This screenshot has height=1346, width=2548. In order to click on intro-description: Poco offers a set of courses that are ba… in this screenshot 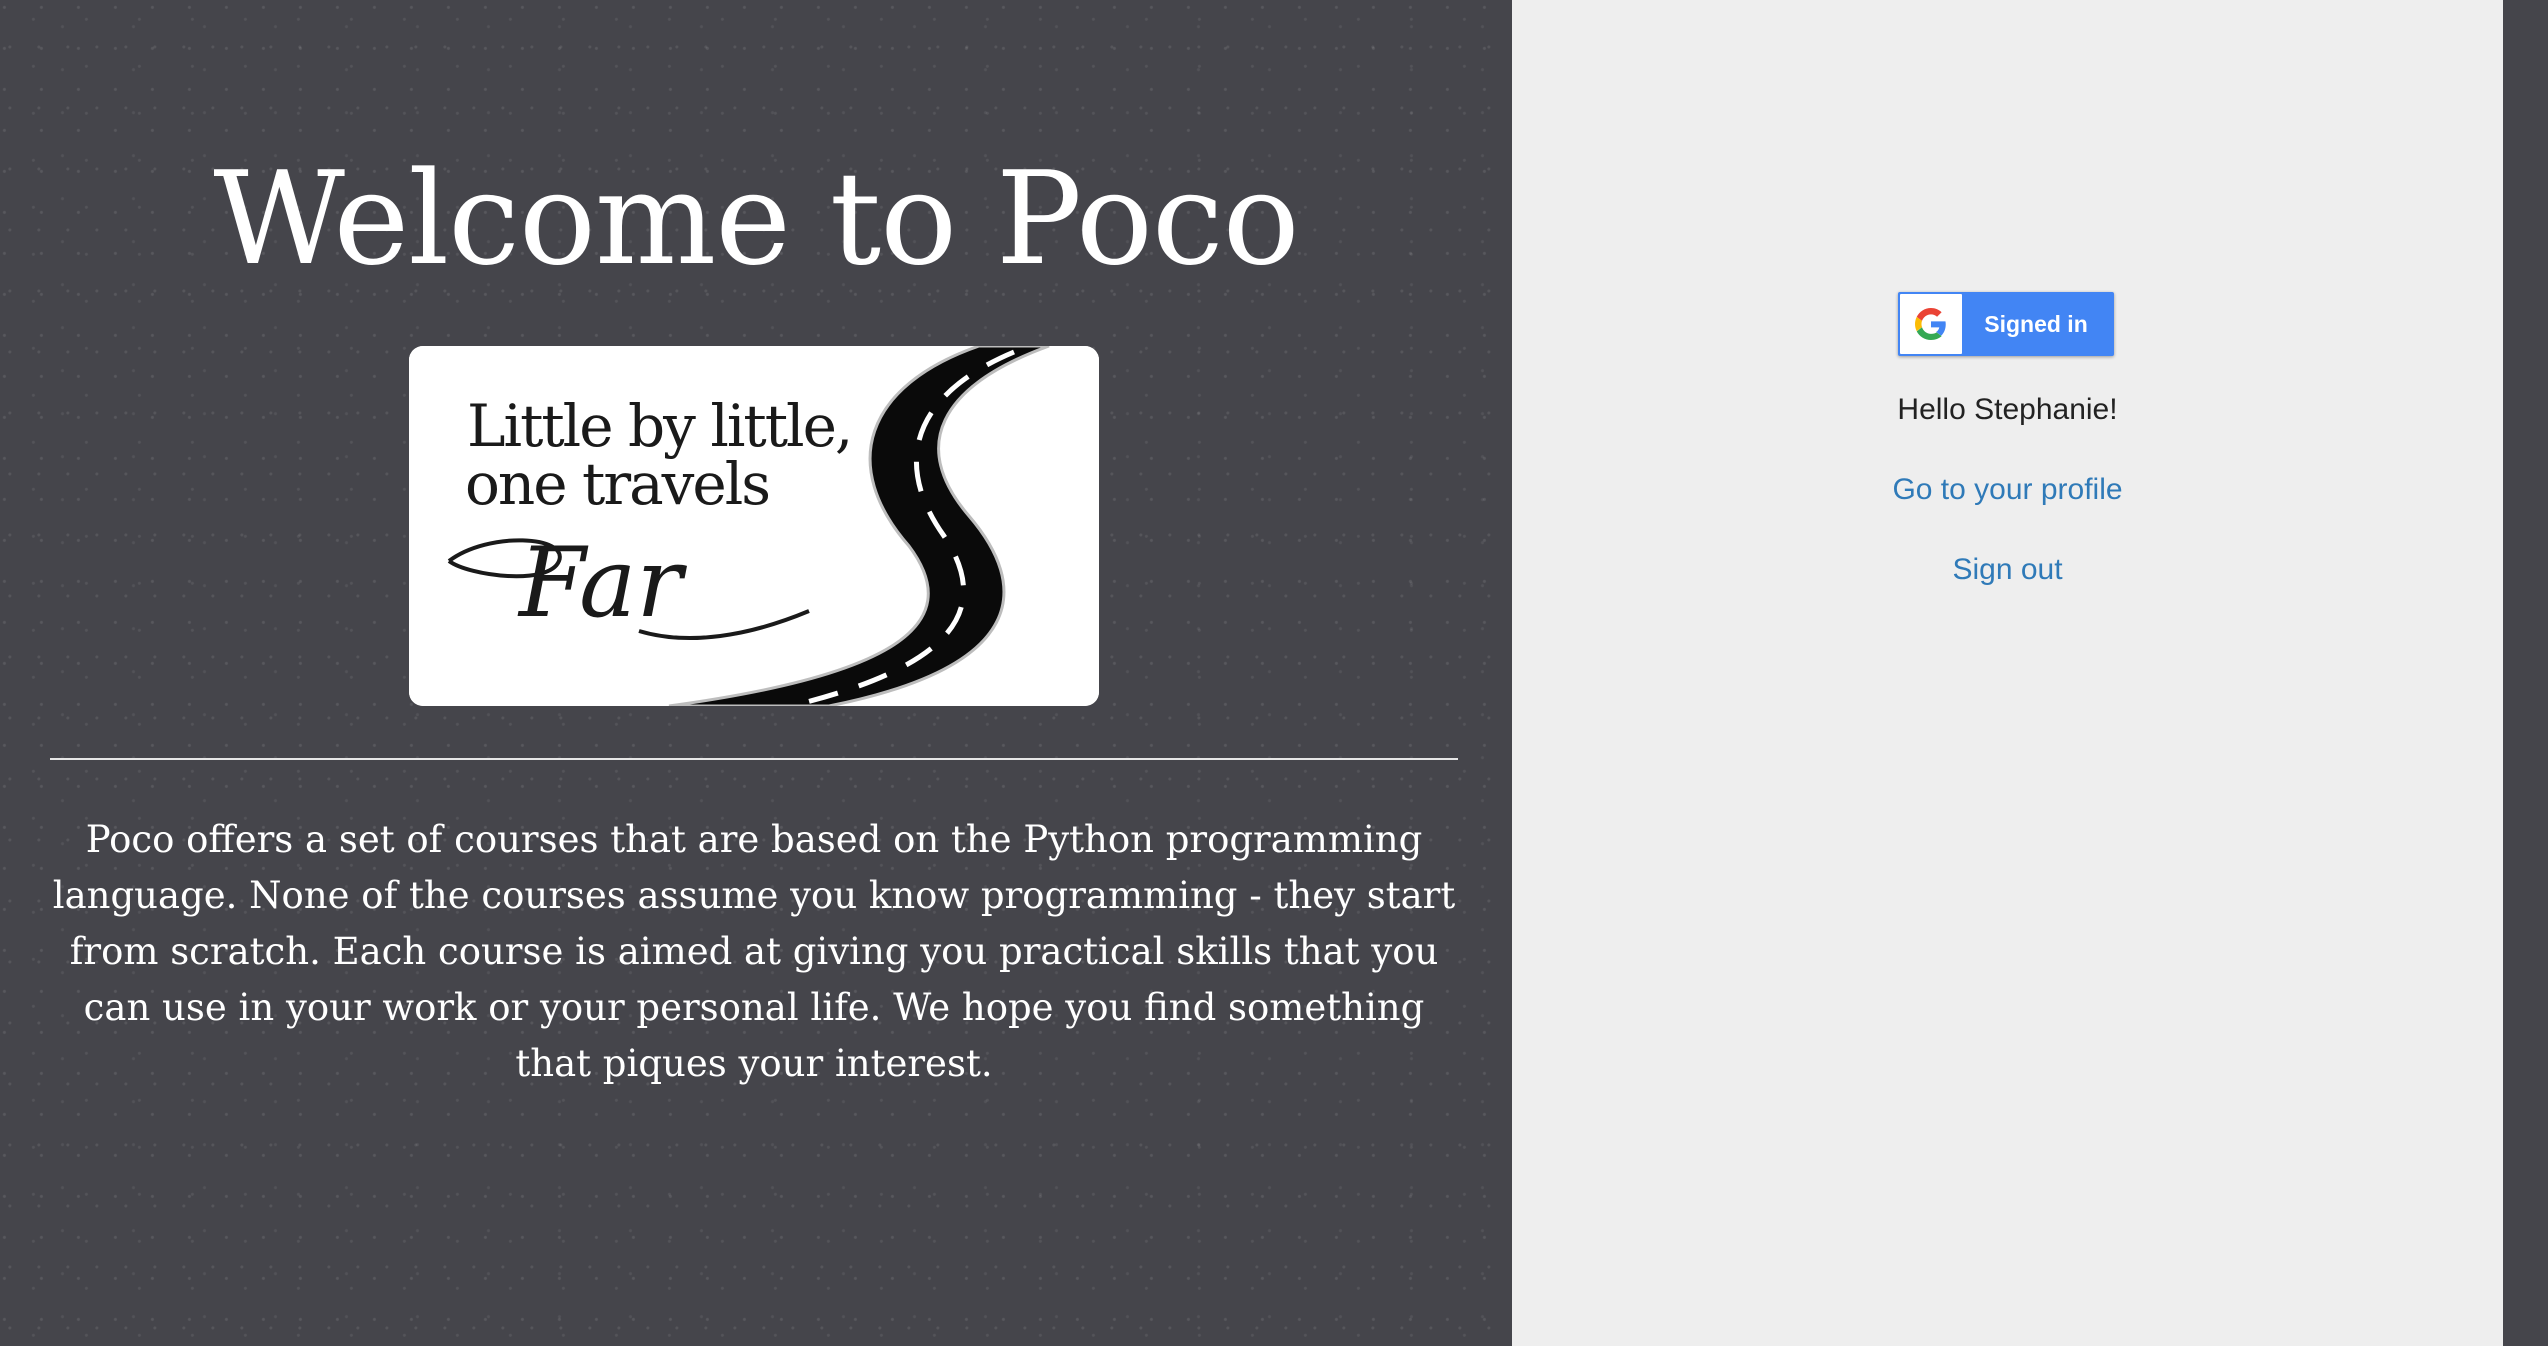, I will do `click(754, 951)`.